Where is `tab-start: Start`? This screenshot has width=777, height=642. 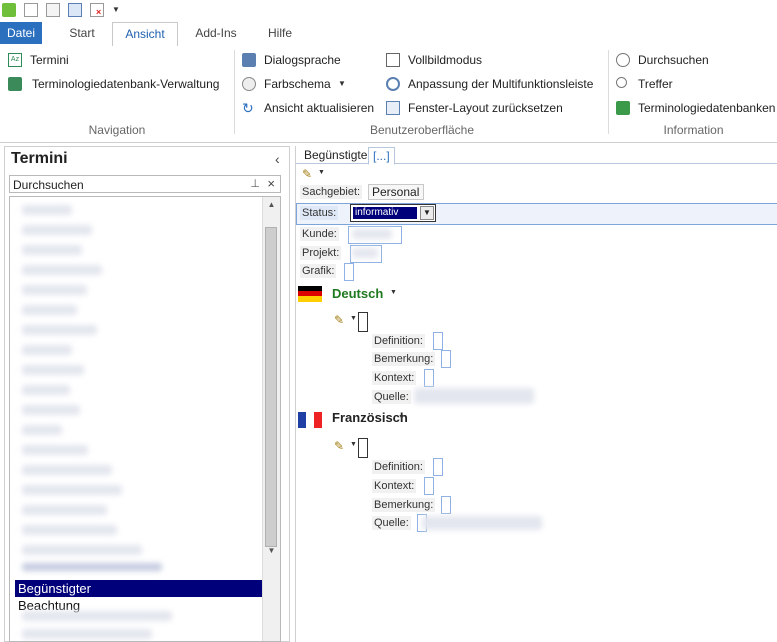 tab-start: Start is located at coordinates (82, 33).